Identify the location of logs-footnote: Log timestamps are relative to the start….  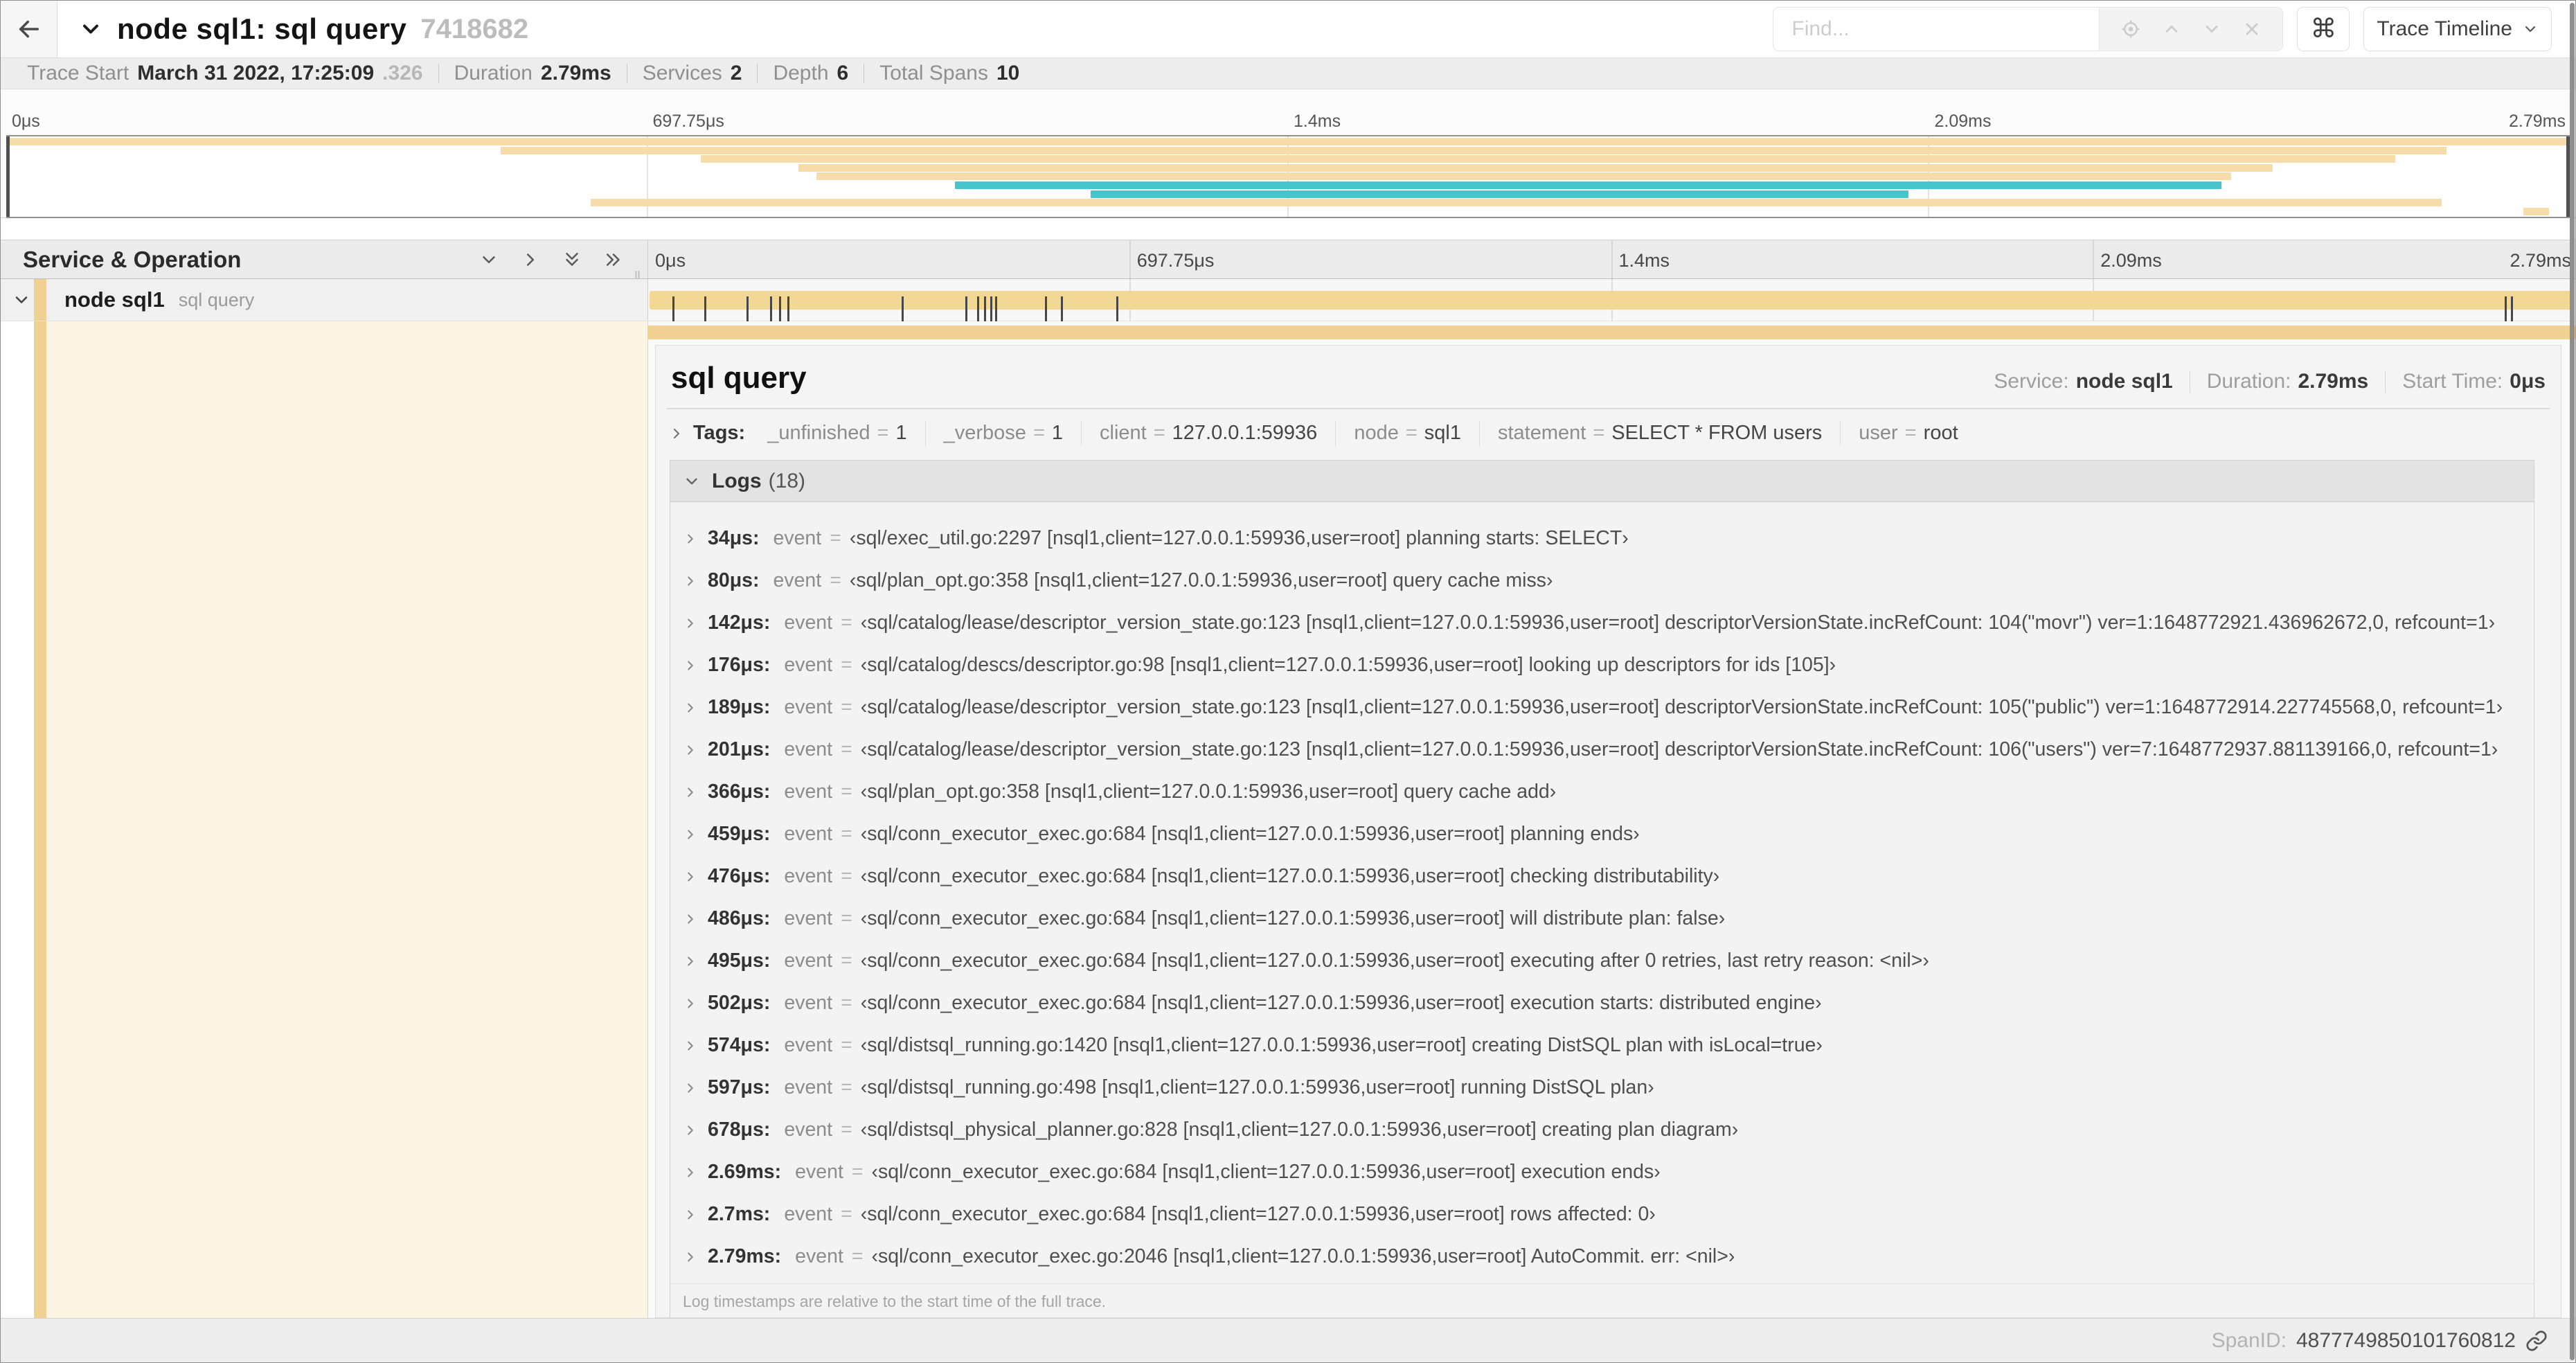
(1602, 1300).